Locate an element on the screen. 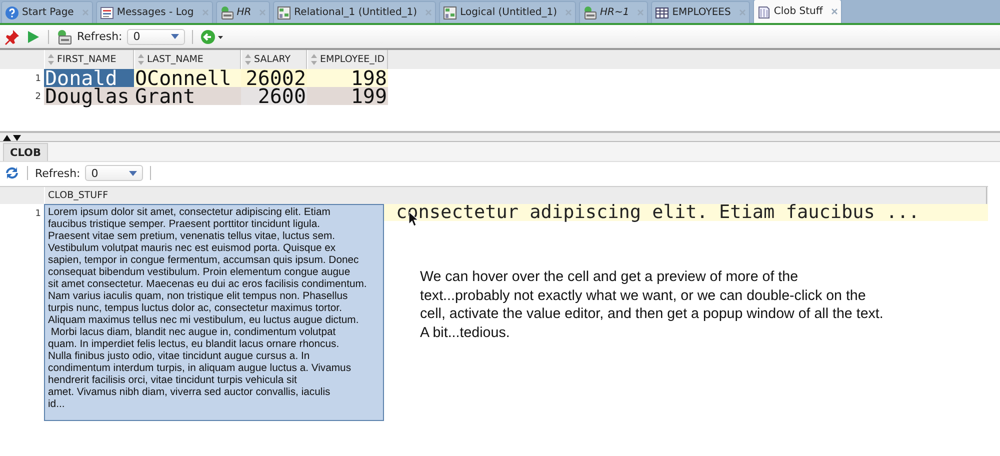 Image resolution: width=1000 pixels, height=456 pixels. table-cell: OConnell is located at coordinates (187, 78).